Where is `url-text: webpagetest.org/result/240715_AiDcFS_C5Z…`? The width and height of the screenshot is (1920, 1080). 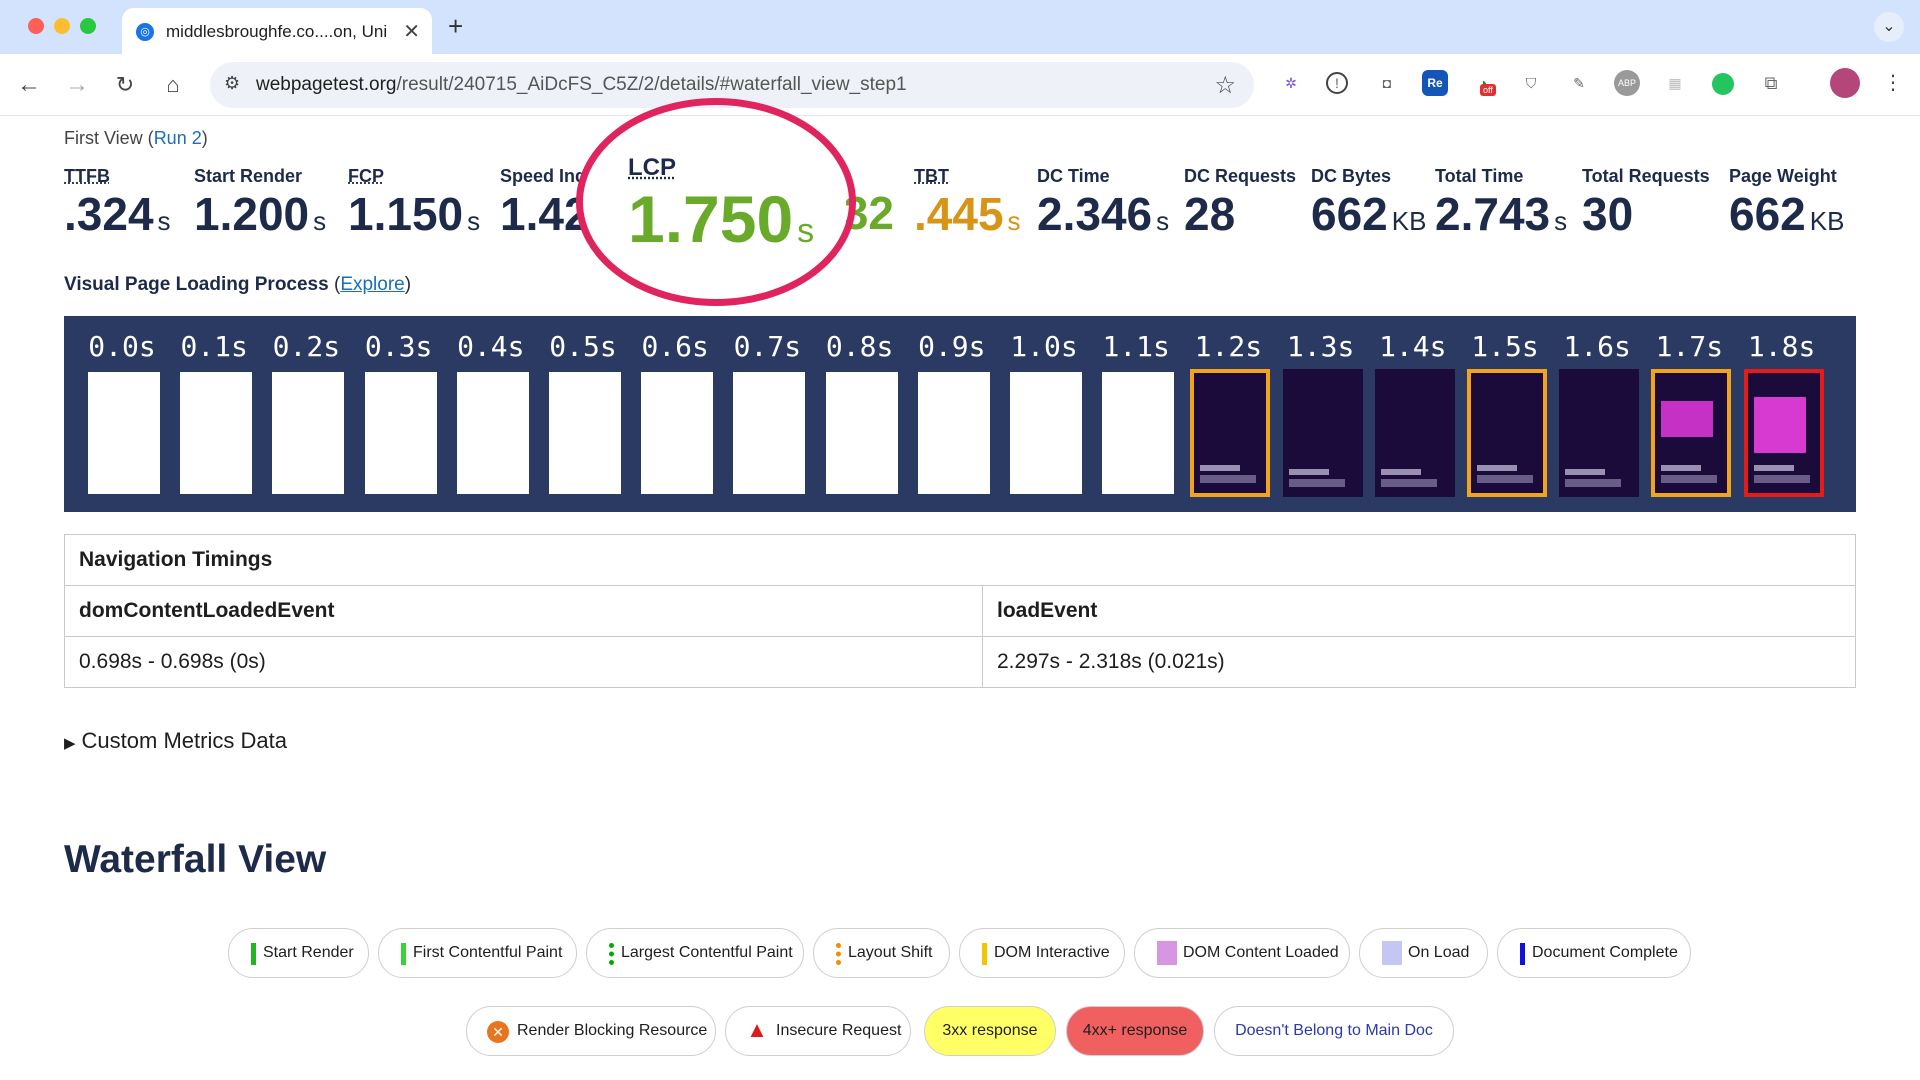
url-text: webpagetest.org/result/240715_AiDcFS_C5Z… is located at coordinates (581, 85).